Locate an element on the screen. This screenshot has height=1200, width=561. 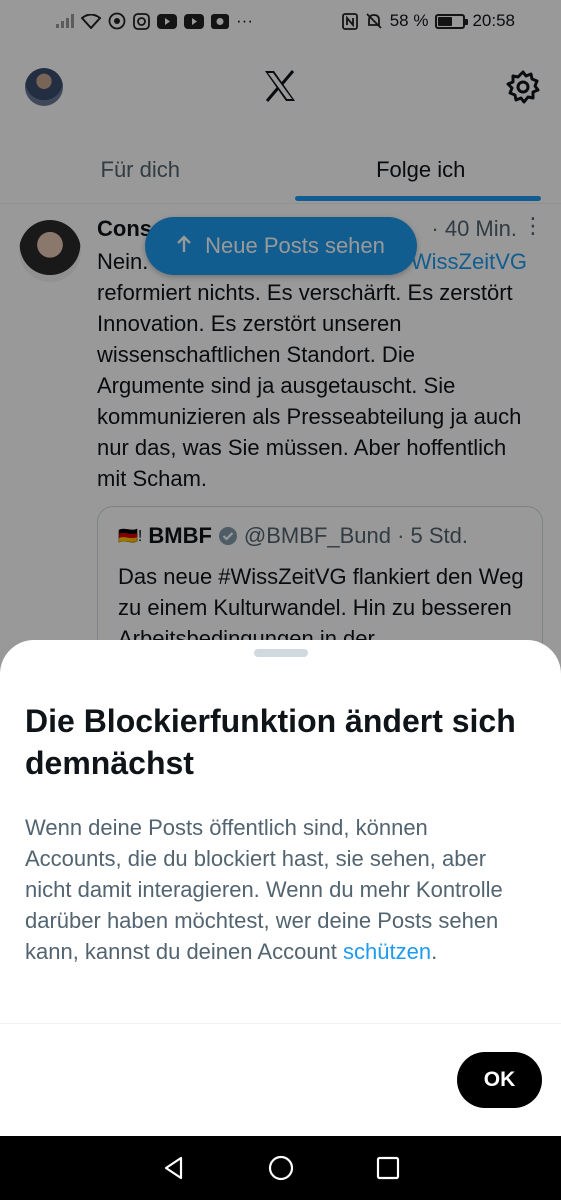
back-icon is located at coordinates (174, 1168).